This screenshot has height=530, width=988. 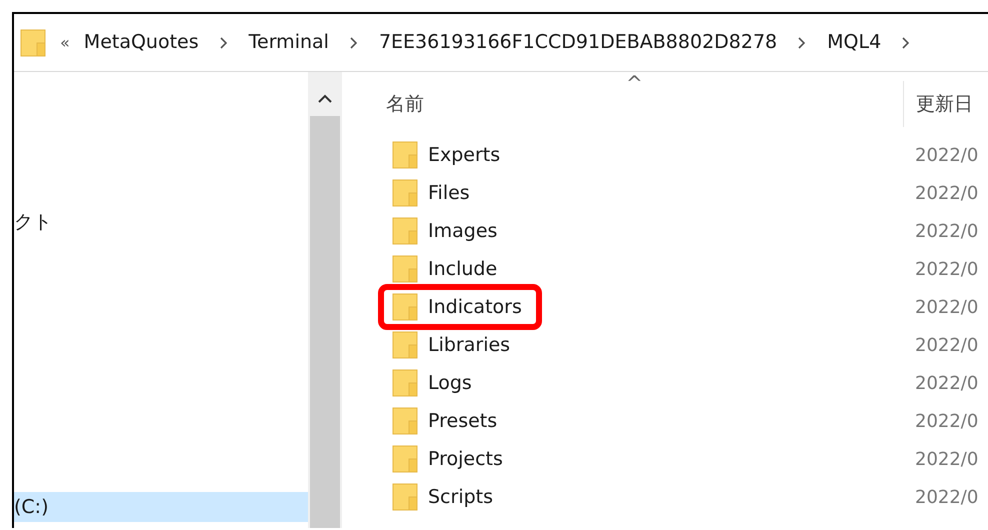 I want to click on file-name: Include, so click(x=463, y=269).